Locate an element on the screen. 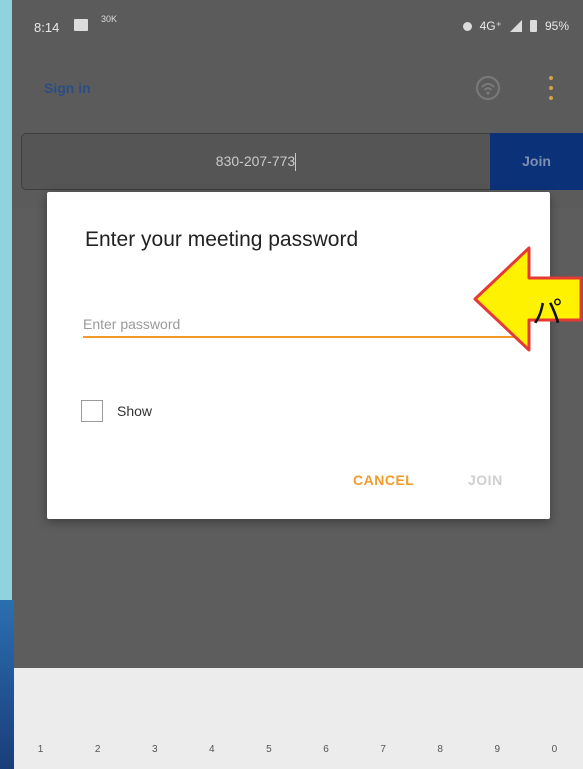 This screenshot has width=583, height=769. password-input is located at coordinates (303, 325).